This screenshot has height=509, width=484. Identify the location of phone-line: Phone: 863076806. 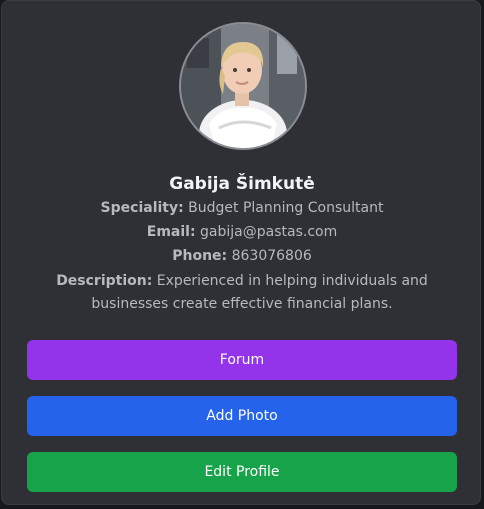
(242, 256).